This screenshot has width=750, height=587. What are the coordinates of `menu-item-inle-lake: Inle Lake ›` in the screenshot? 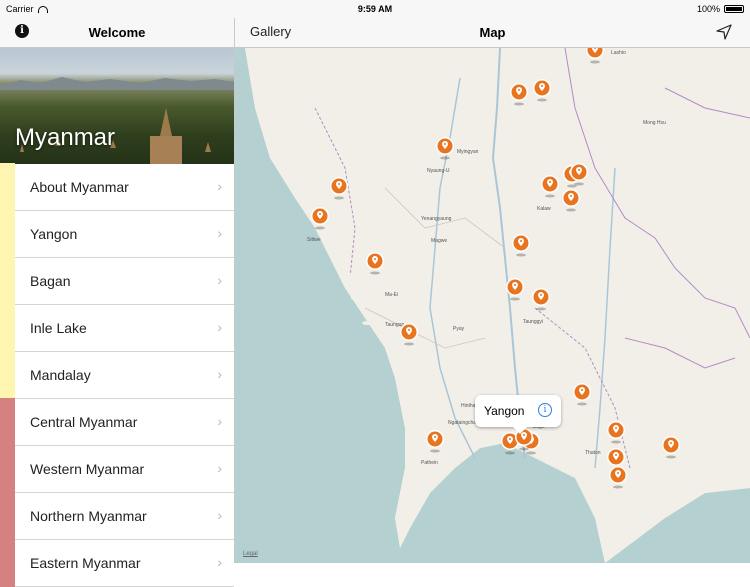 It's located at (117, 328).